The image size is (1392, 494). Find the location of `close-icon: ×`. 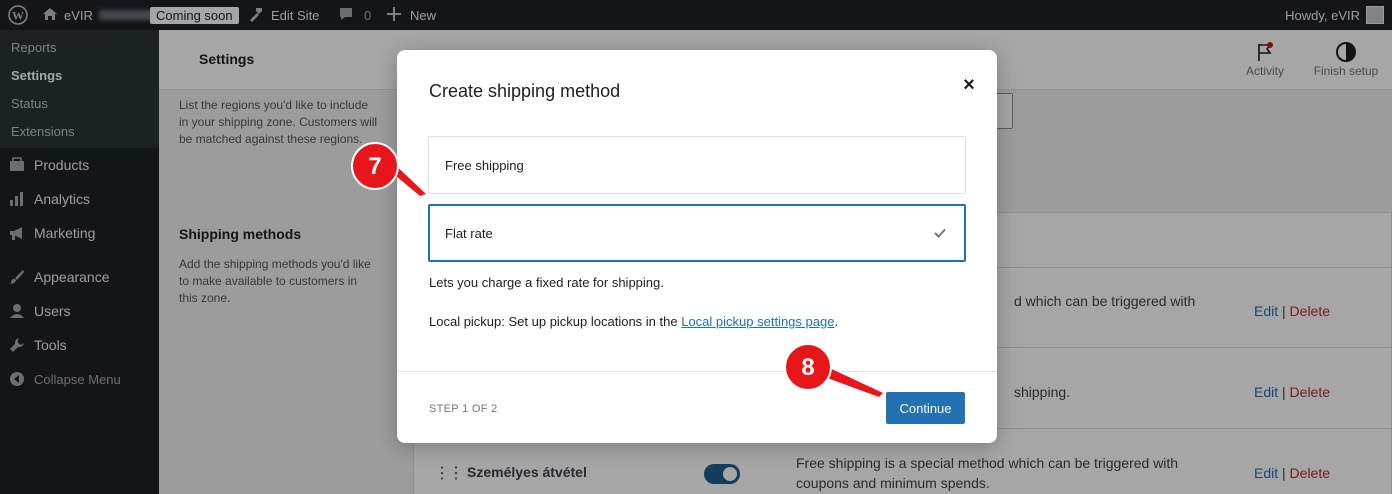

close-icon: × is located at coordinates (969, 85).